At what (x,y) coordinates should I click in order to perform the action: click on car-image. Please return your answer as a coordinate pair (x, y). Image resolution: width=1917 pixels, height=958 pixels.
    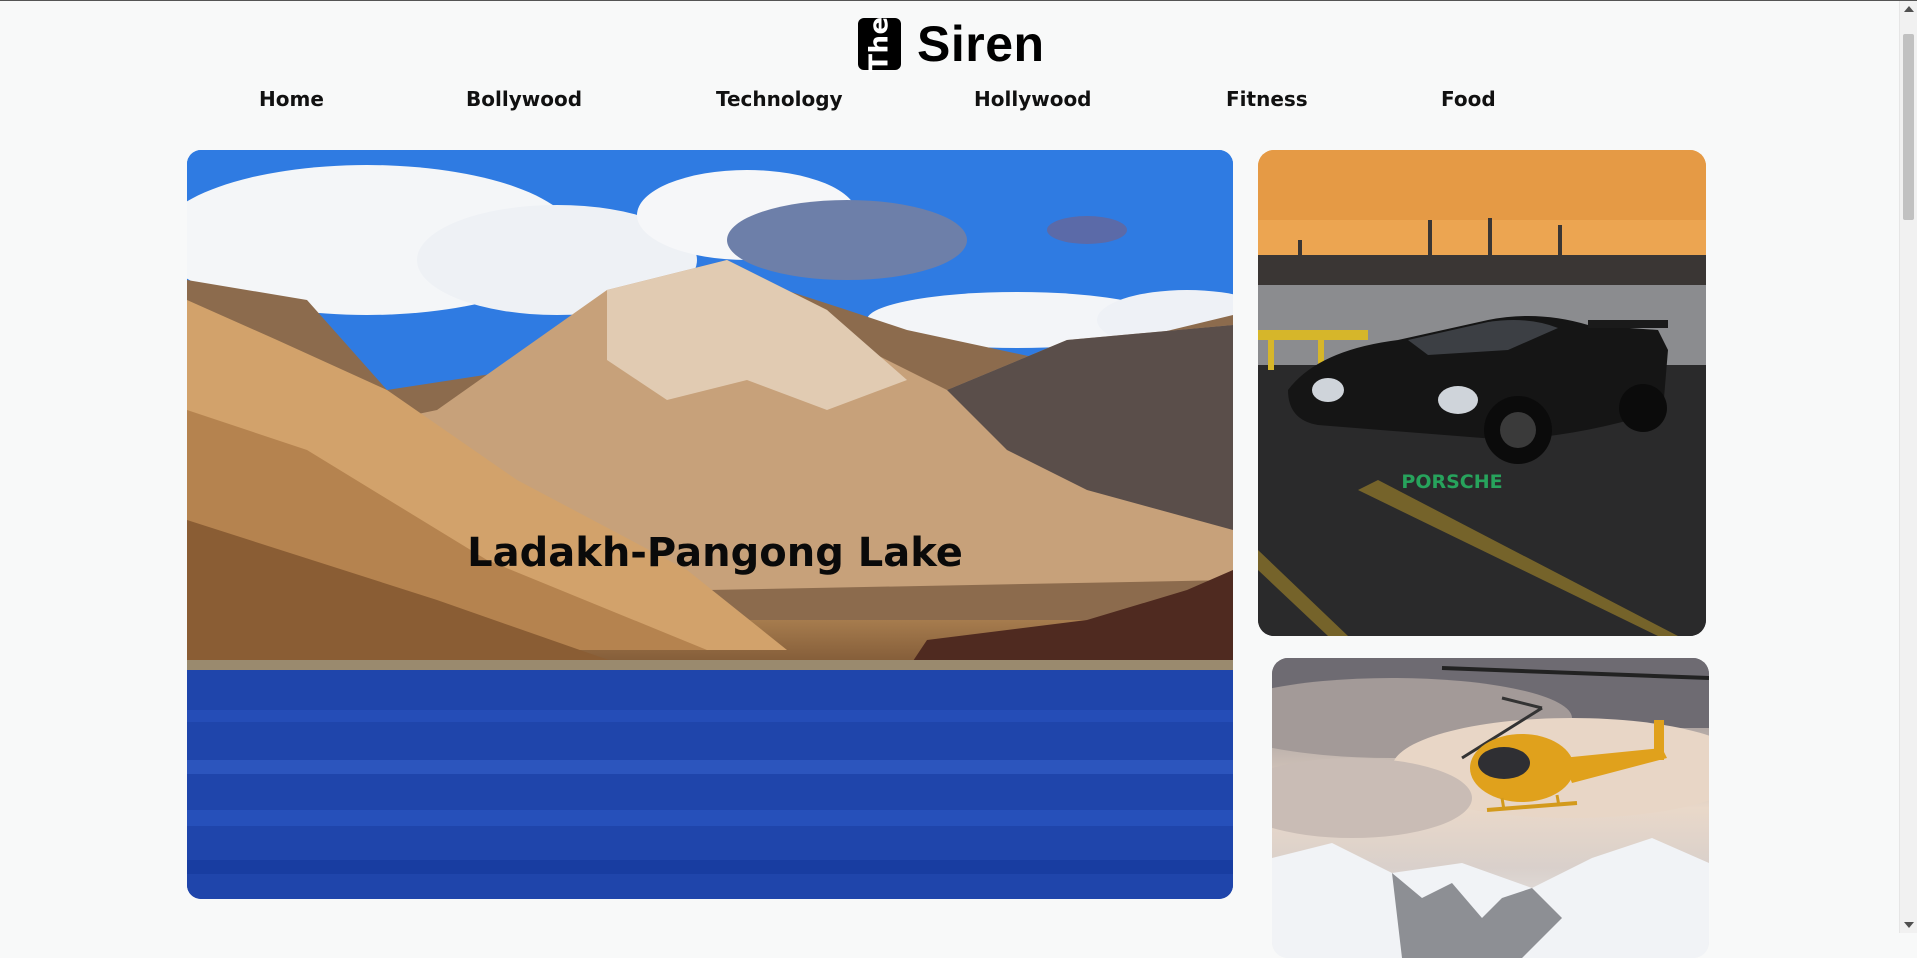
    Looking at the image, I should click on (1482, 393).